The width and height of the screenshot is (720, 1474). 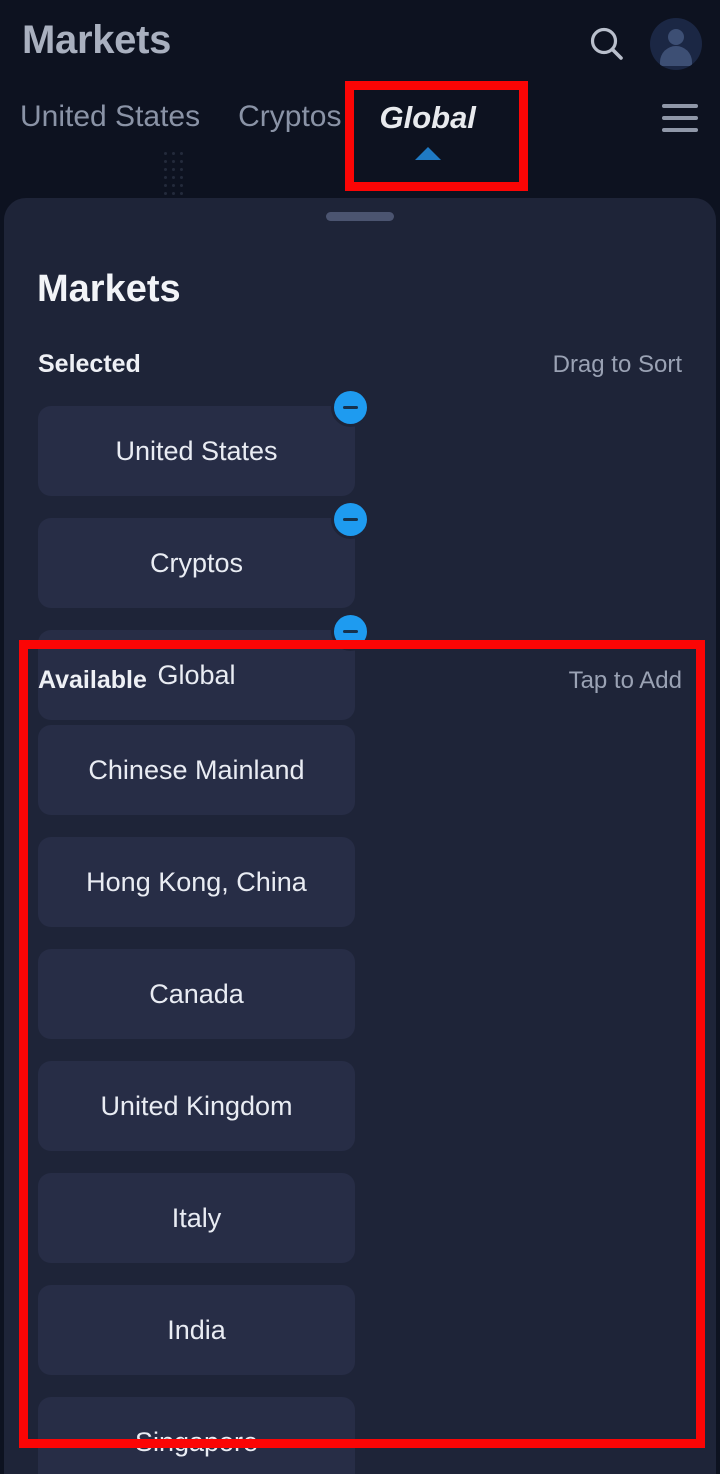 What do you see at coordinates (196, 1441) in the screenshot?
I see `chip-label: Singapore` at bounding box center [196, 1441].